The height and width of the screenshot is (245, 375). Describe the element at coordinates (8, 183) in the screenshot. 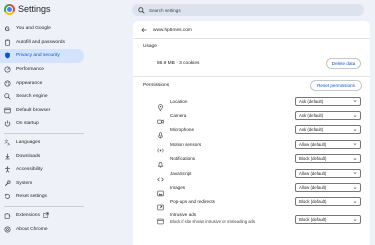

I see `wrench-icon` at that location.